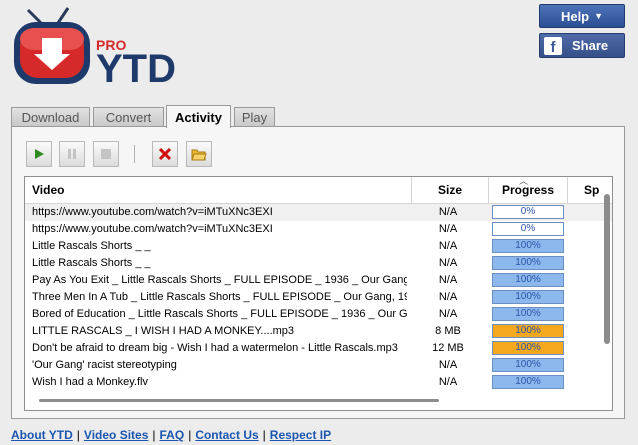  I want to click on facebook-icon: f, so click(553, 45).